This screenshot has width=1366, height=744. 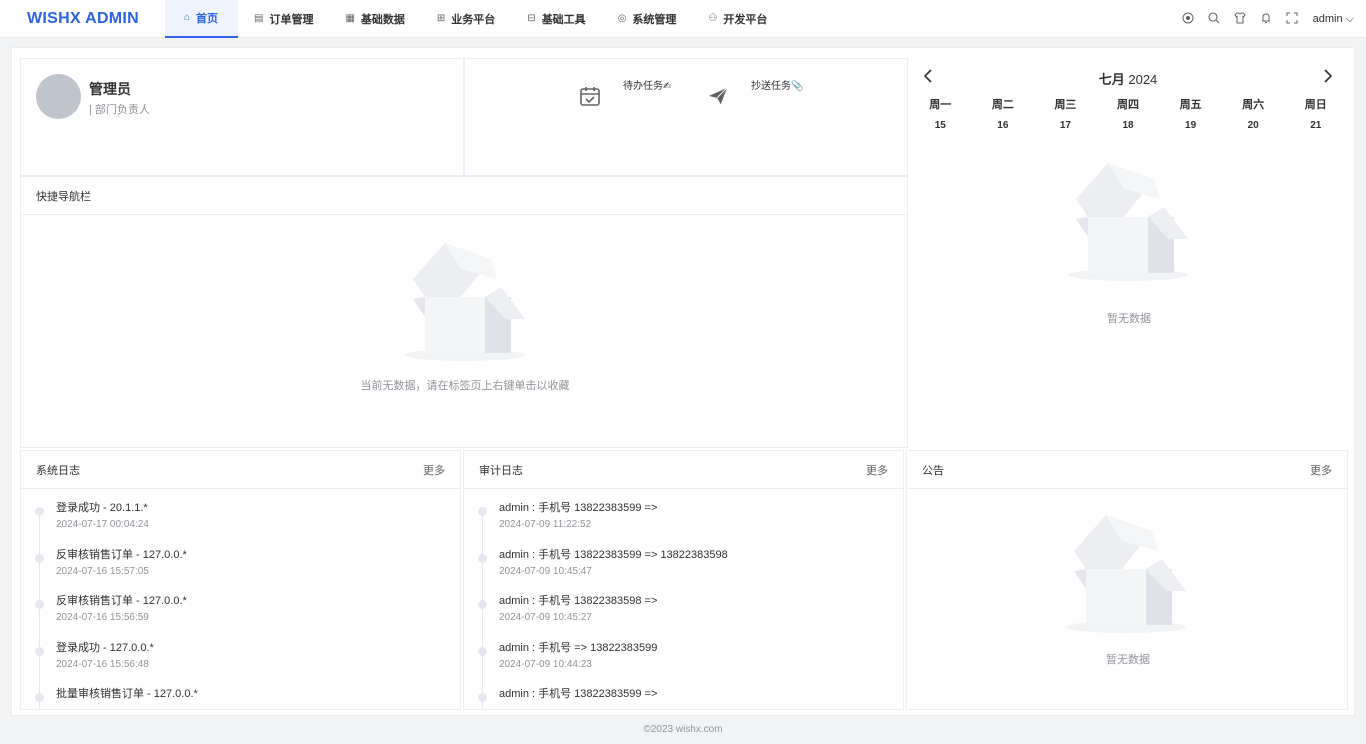 I want to click on timeline-item: 登录成功 - 127.0.0.* 2024-07-16 15:56:48, so click(x=242, y=664).